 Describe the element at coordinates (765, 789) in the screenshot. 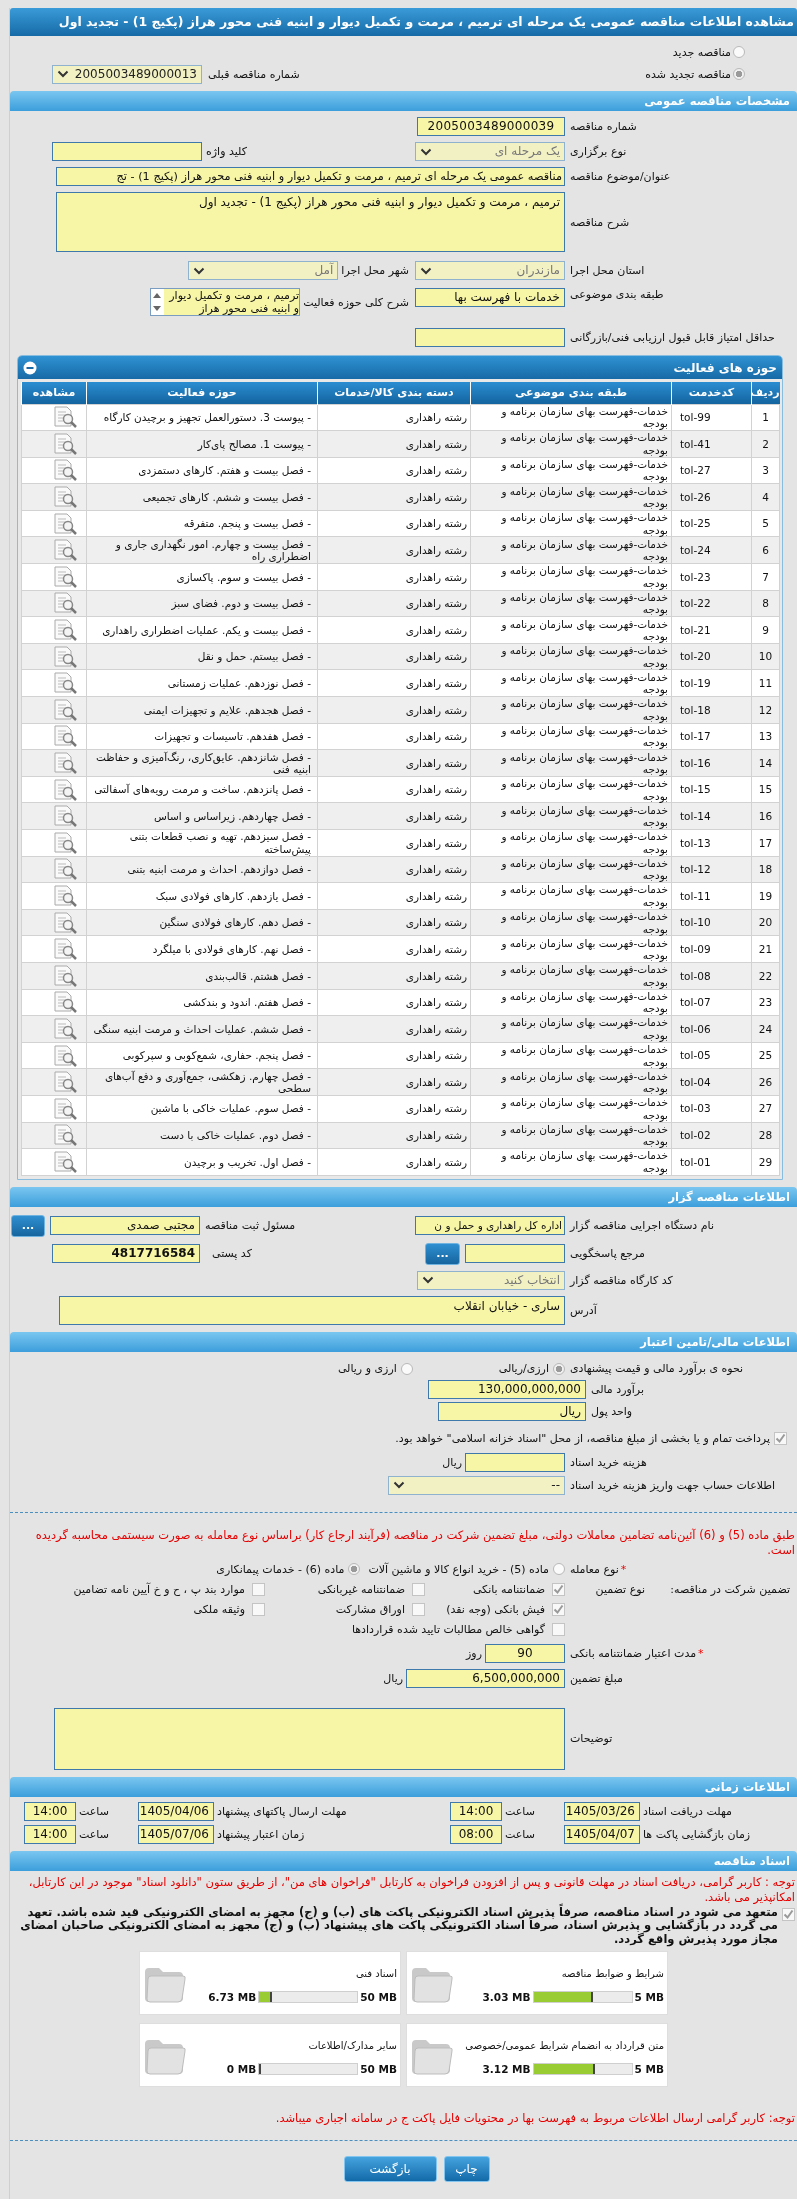

I see `table-cell: 15` at that location.